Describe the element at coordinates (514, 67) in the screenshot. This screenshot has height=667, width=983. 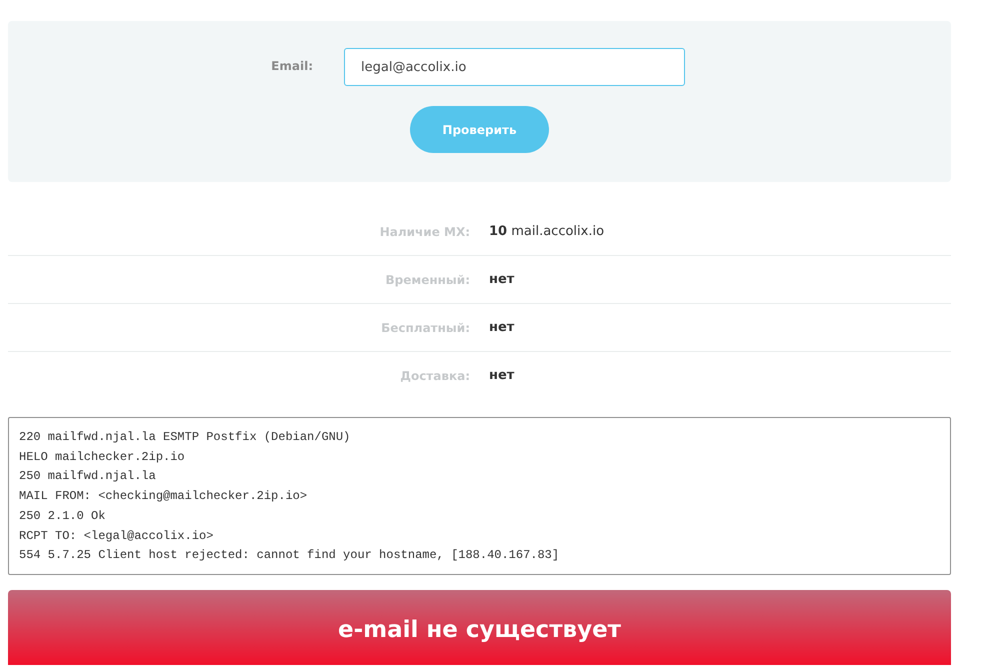
I see `email-input: legal@accolix.io` at that location.